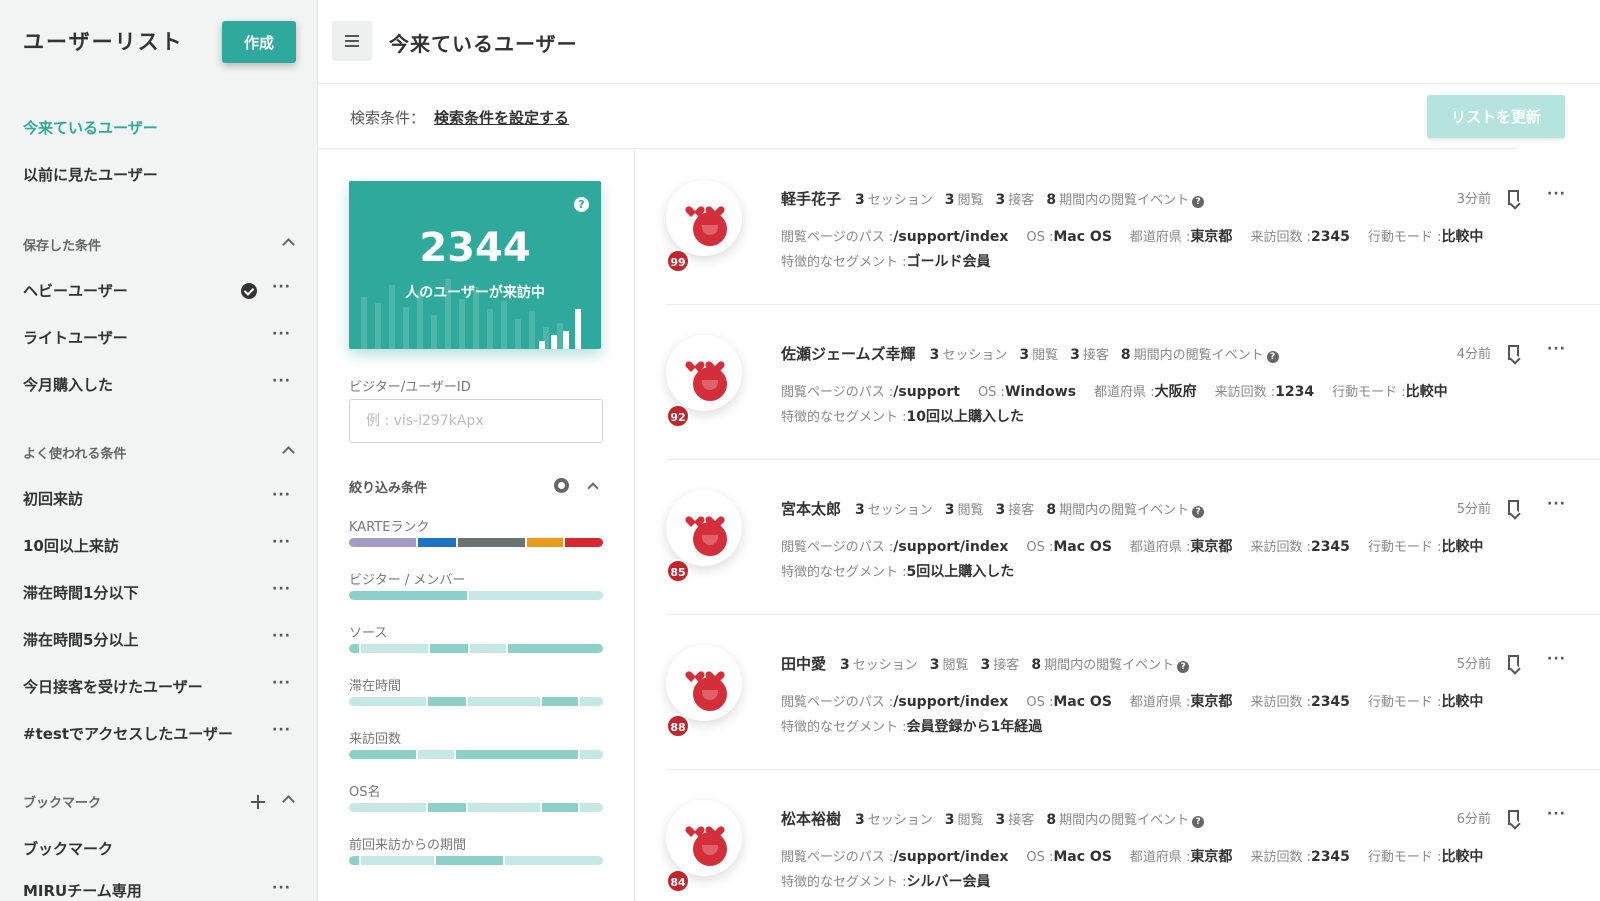  I want to click on saved-item-heavy: ヘビーユーザー, so click(75, 290).